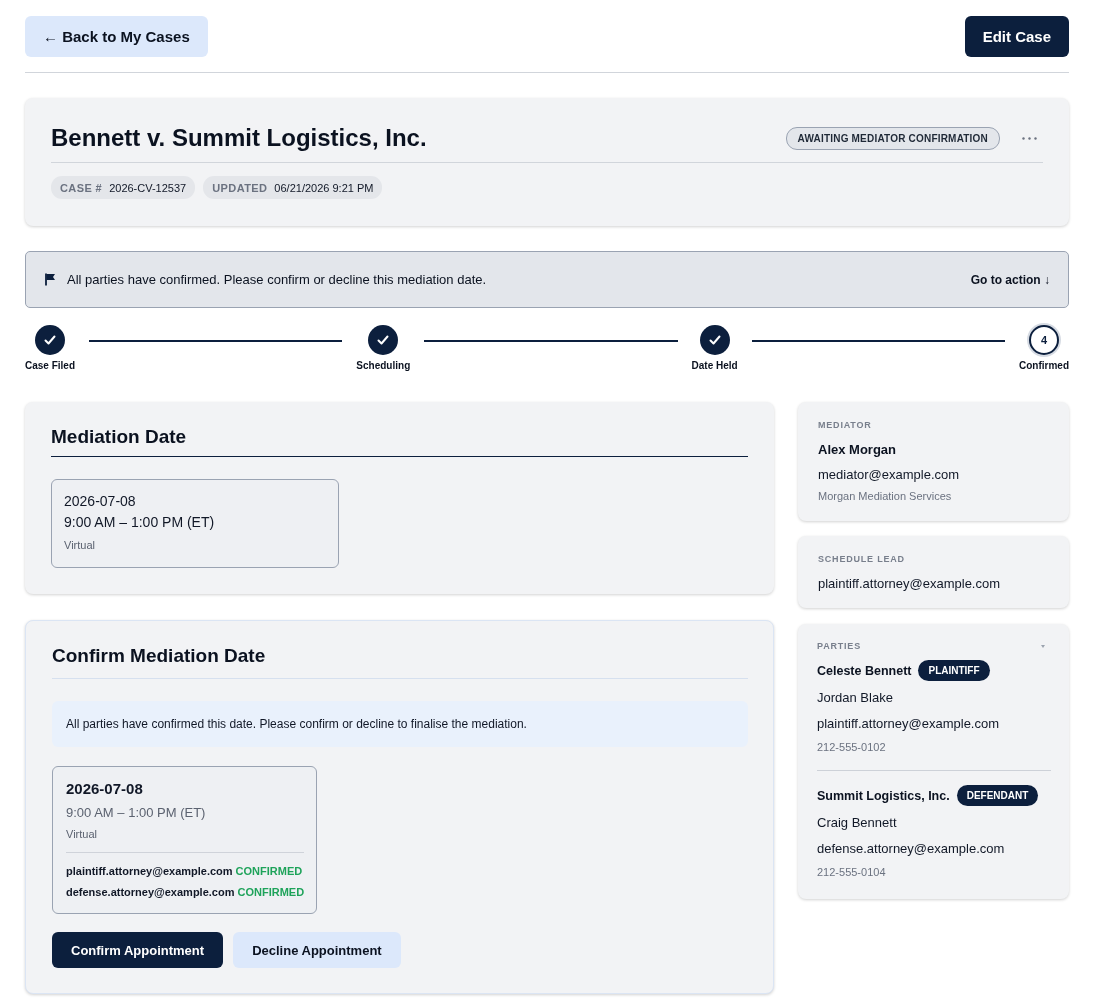 The image size is (1094, 1008). I want to click on slot-date: 2026-07-08, so click(105, 789).